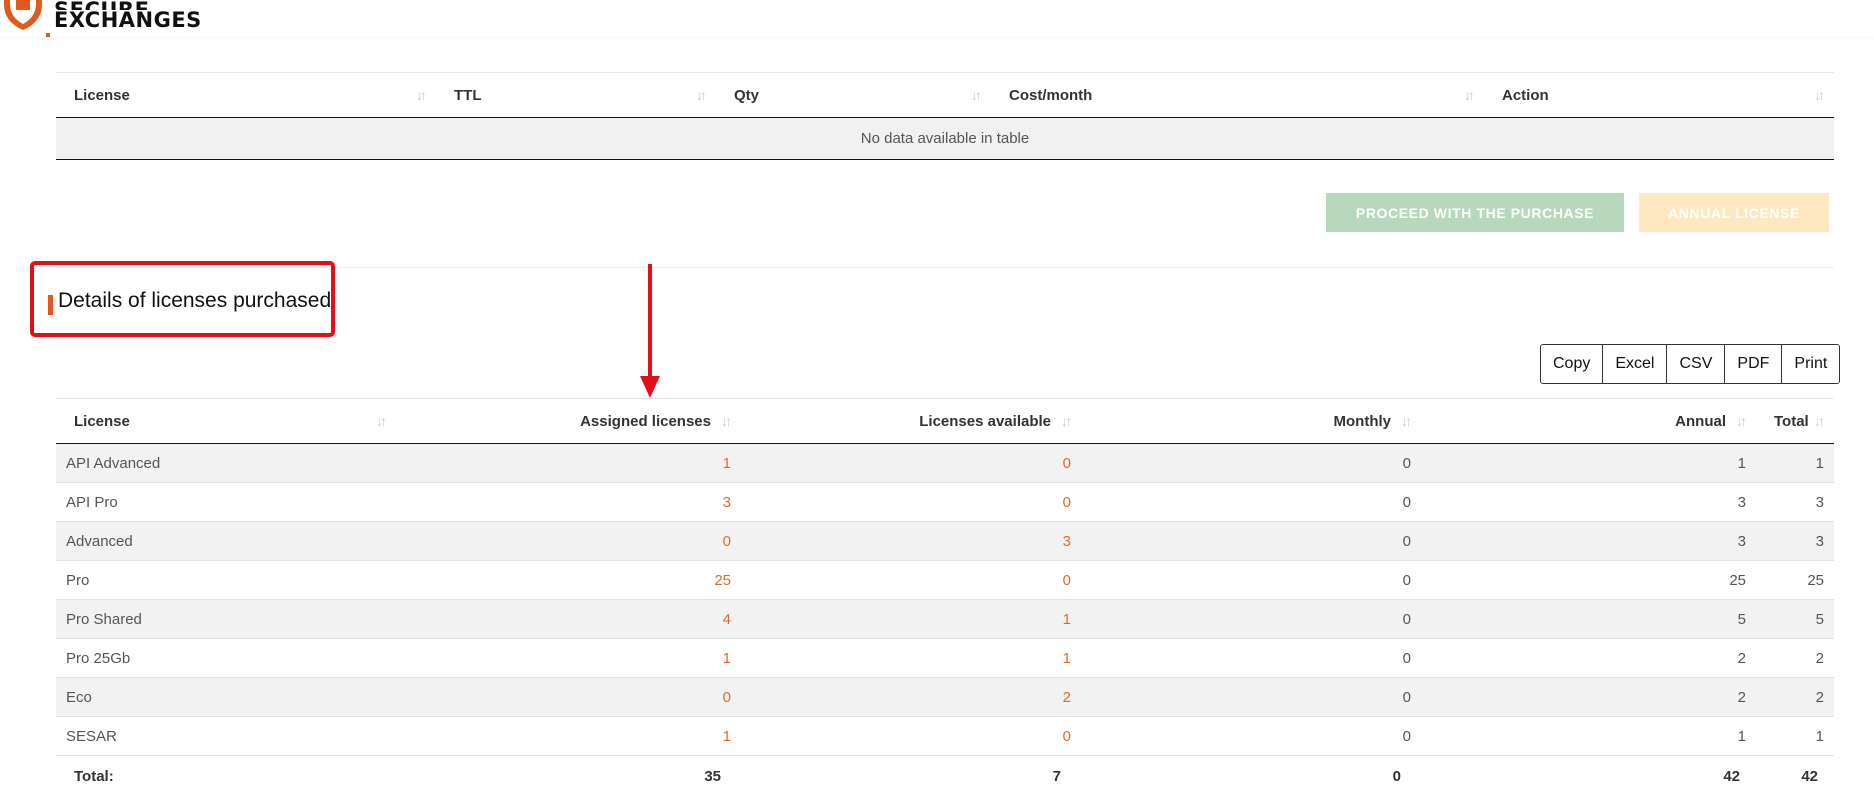  What do you see at coordinates (226, 541) in the screenshot?
I see `cell-license: Advanced` at bounding box center [226, 541].